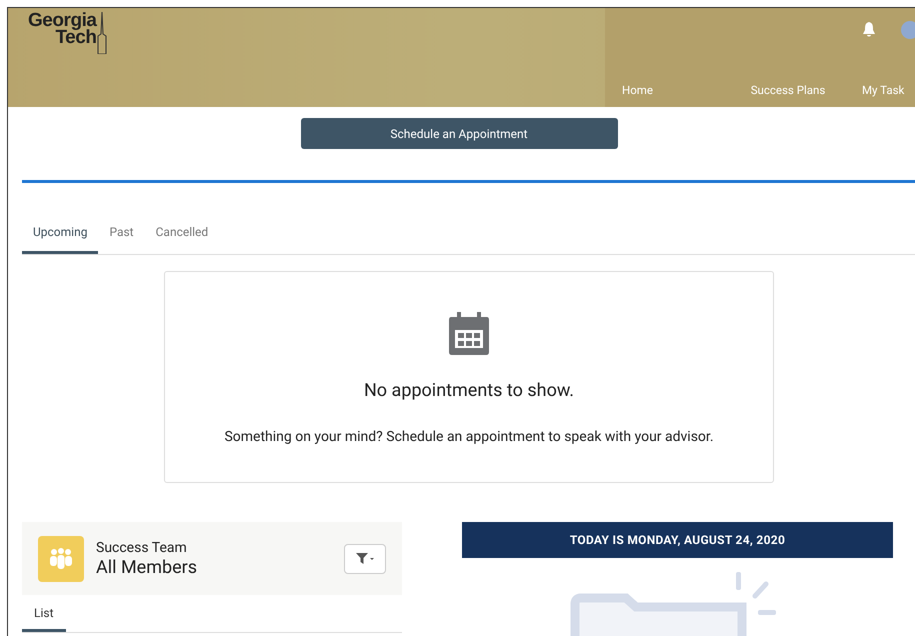 This screenshot has width=915, height=636. Describe the element at coordinates (677, 540) in the screenshot. I see `date-banner: TODAY IS MONDAY, AUGUST 24, 2020` at that location.